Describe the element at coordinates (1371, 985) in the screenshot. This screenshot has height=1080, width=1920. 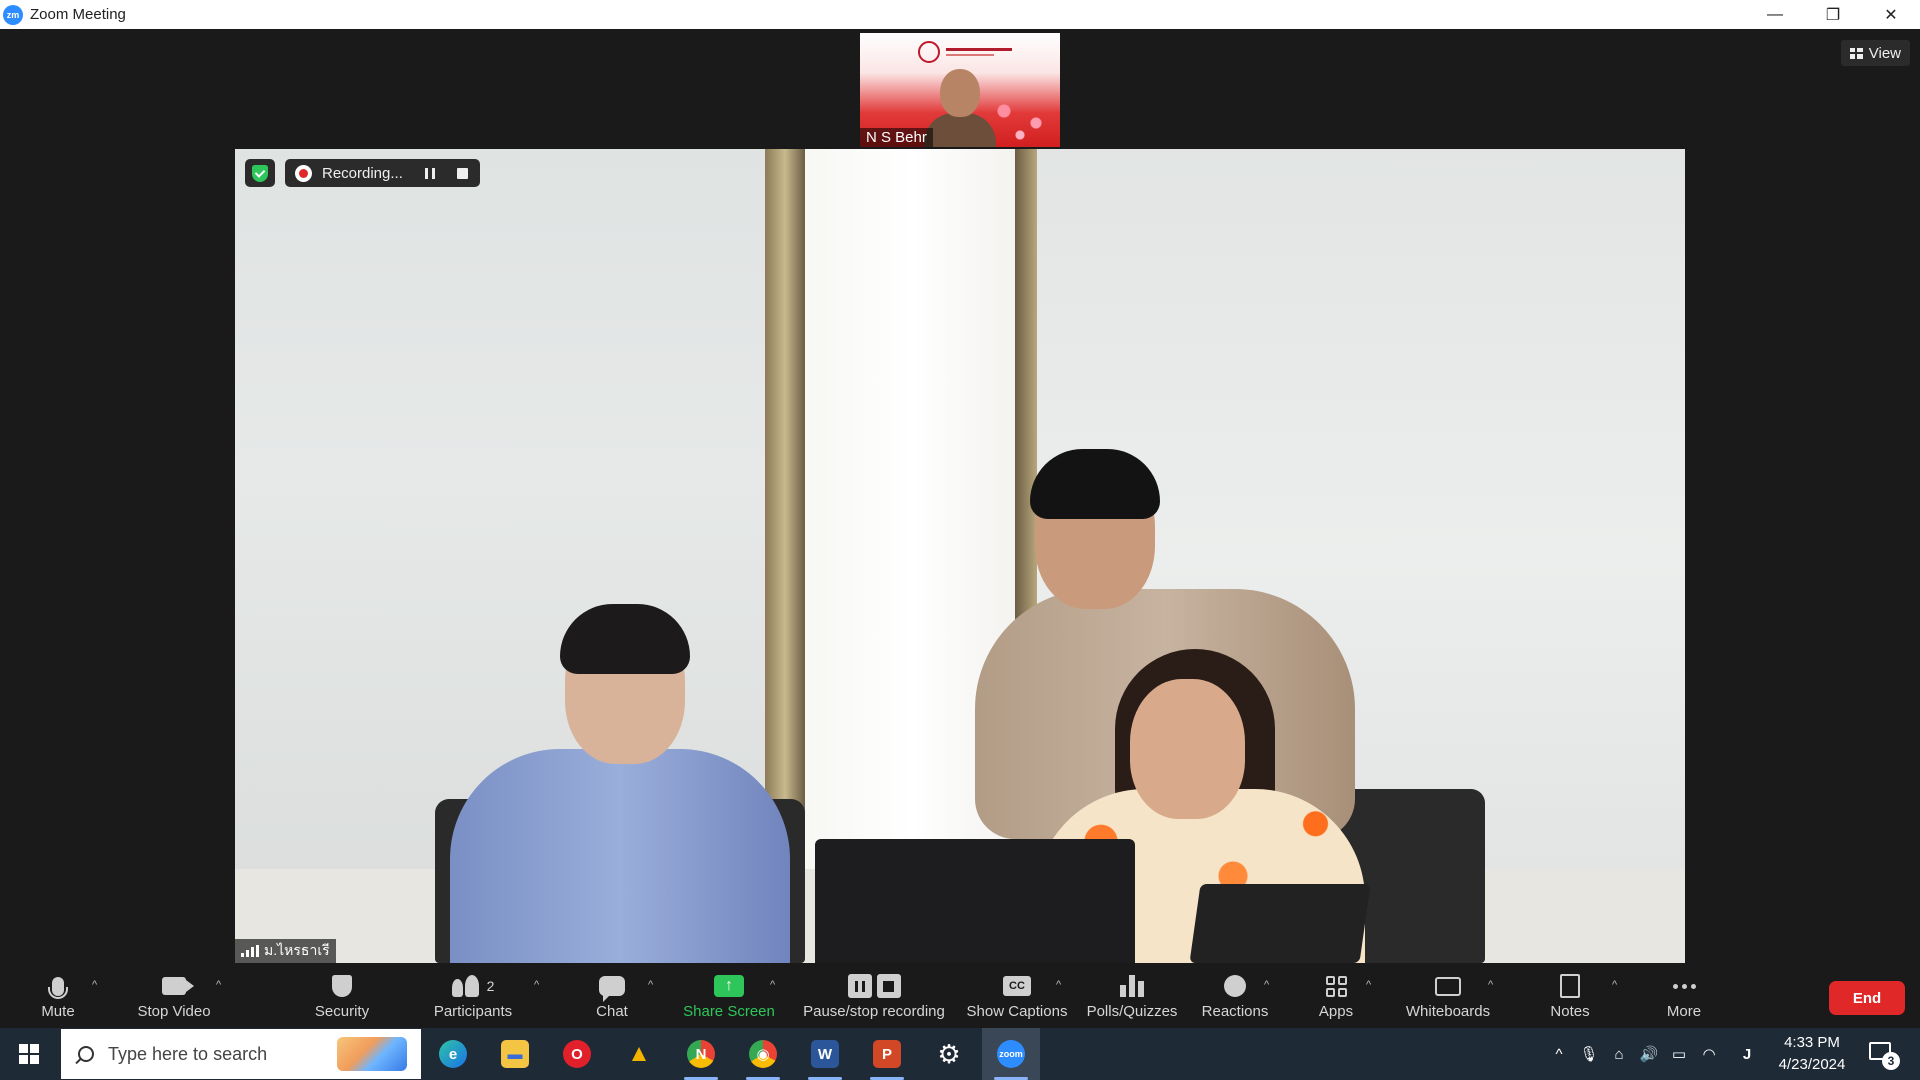
I see `apps-options-chevron-icon: ^` at that location.